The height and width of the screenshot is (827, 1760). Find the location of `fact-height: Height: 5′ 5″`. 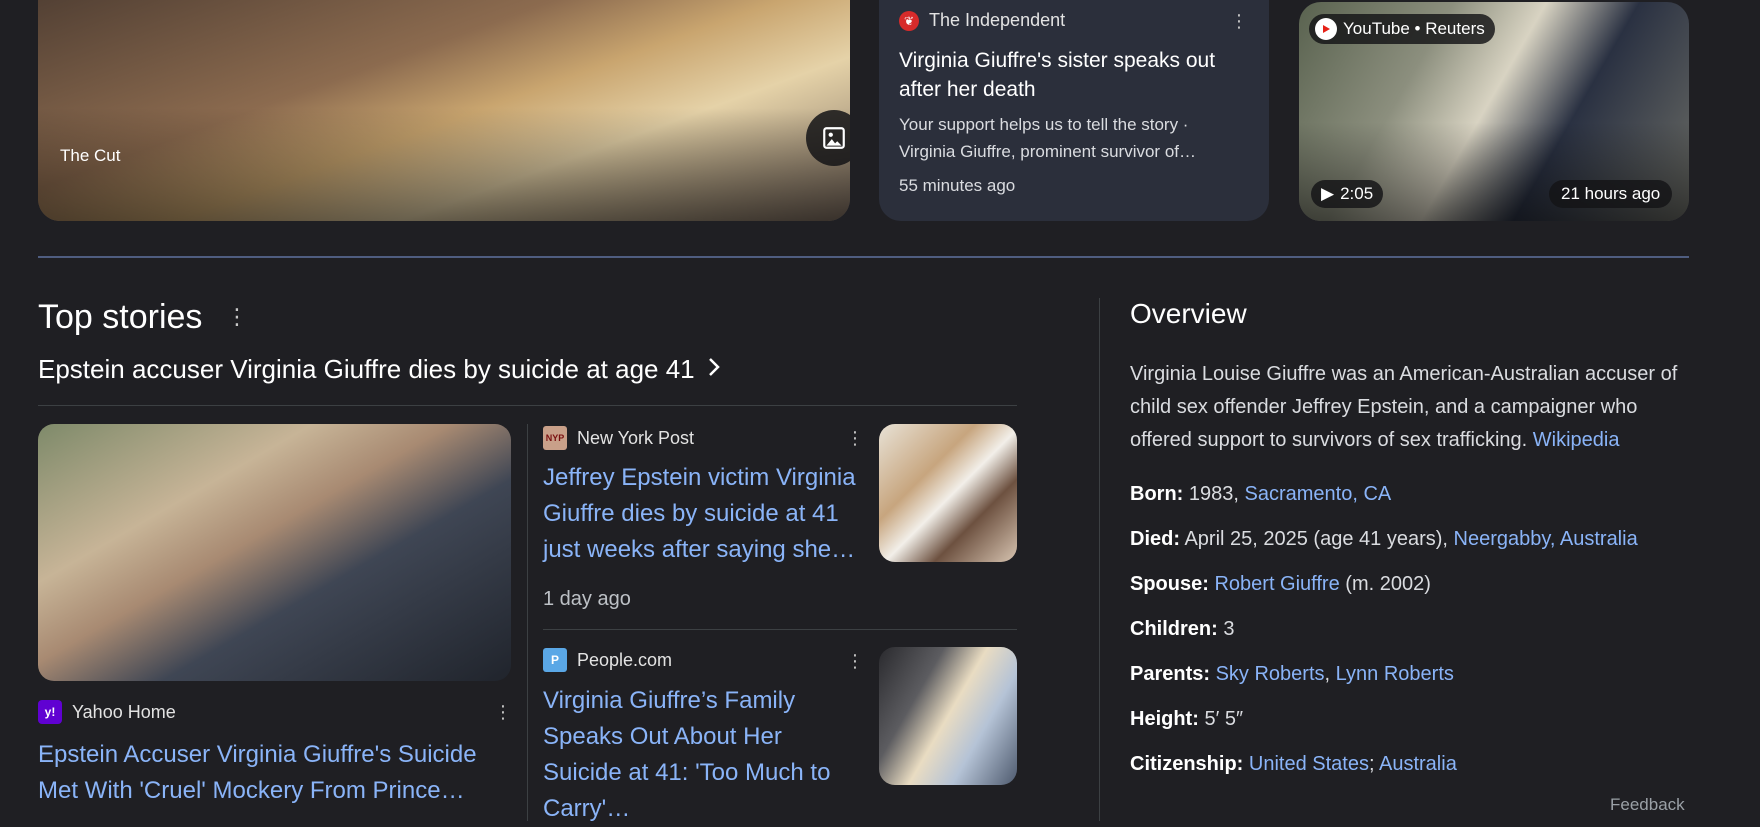

fact-height: Height: 5′ 5″ is located at coordinates (1186, 719).